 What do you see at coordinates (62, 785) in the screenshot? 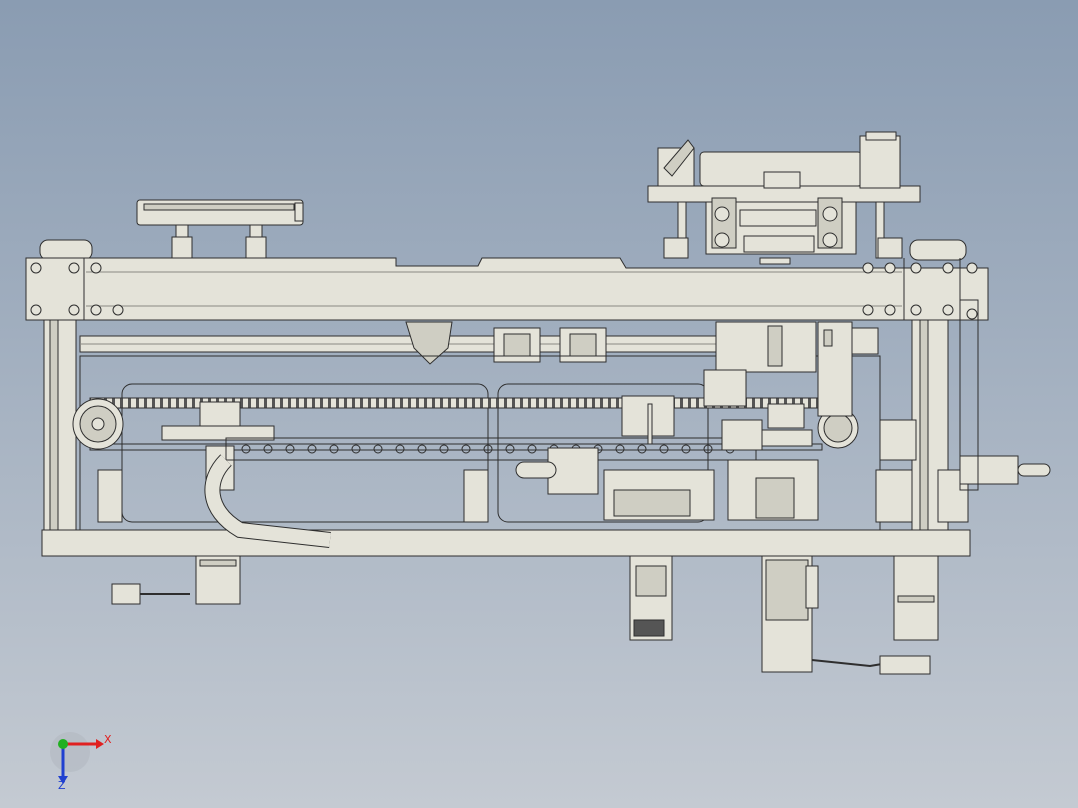
I see `z-axis-label: Z` at bounding box center [62, 785].